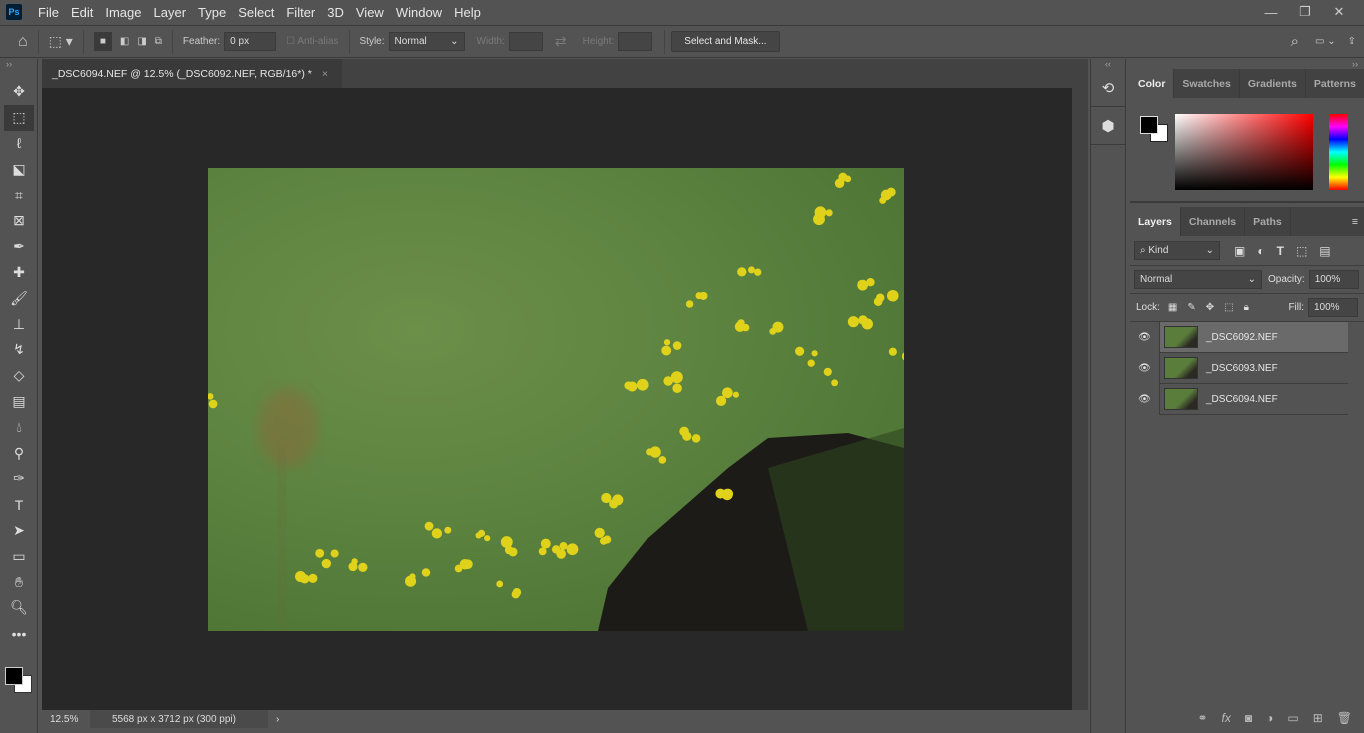 Image resolution: width=1364 pixels, height=733 pixels. What do you see at coordinates (256, 12) in the screenshot?
I see `menu-select: Select` at bounding box center [256, 12].